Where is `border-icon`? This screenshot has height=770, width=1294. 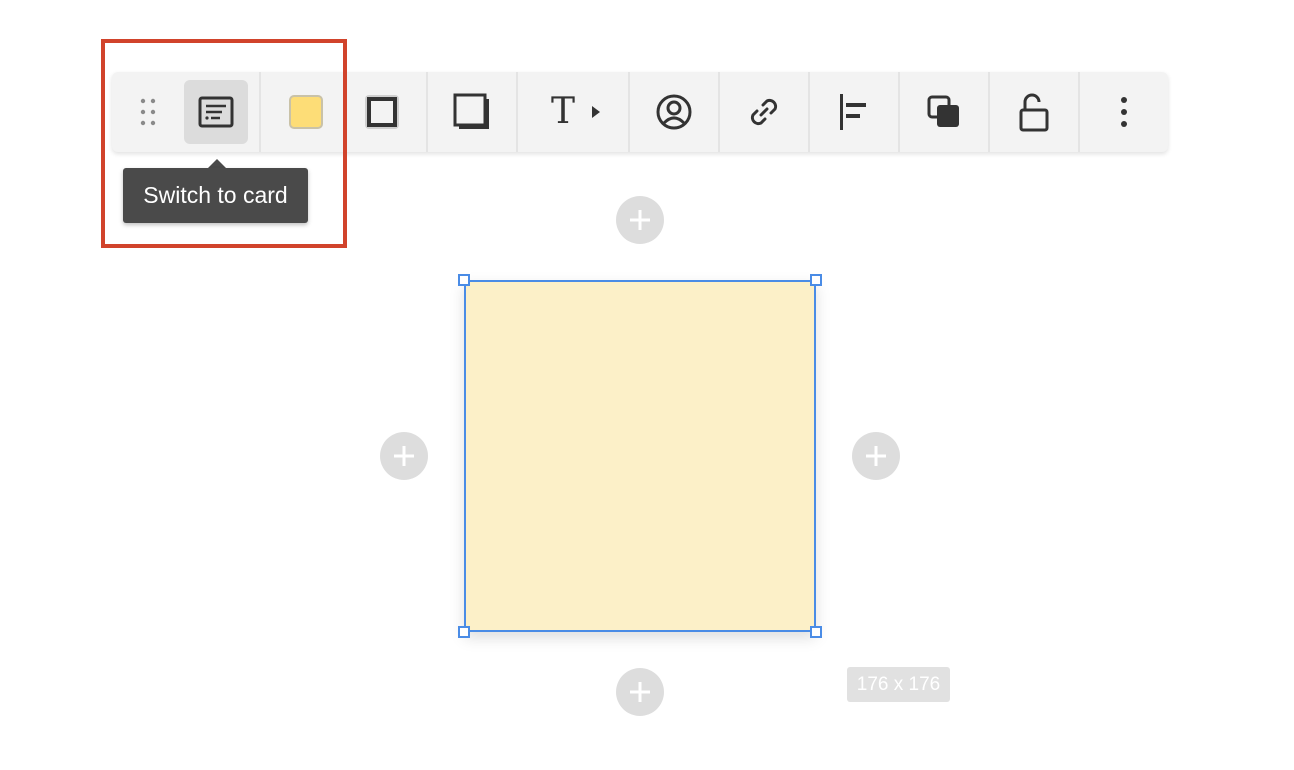 border-icon is located at coordinates (382, 112).